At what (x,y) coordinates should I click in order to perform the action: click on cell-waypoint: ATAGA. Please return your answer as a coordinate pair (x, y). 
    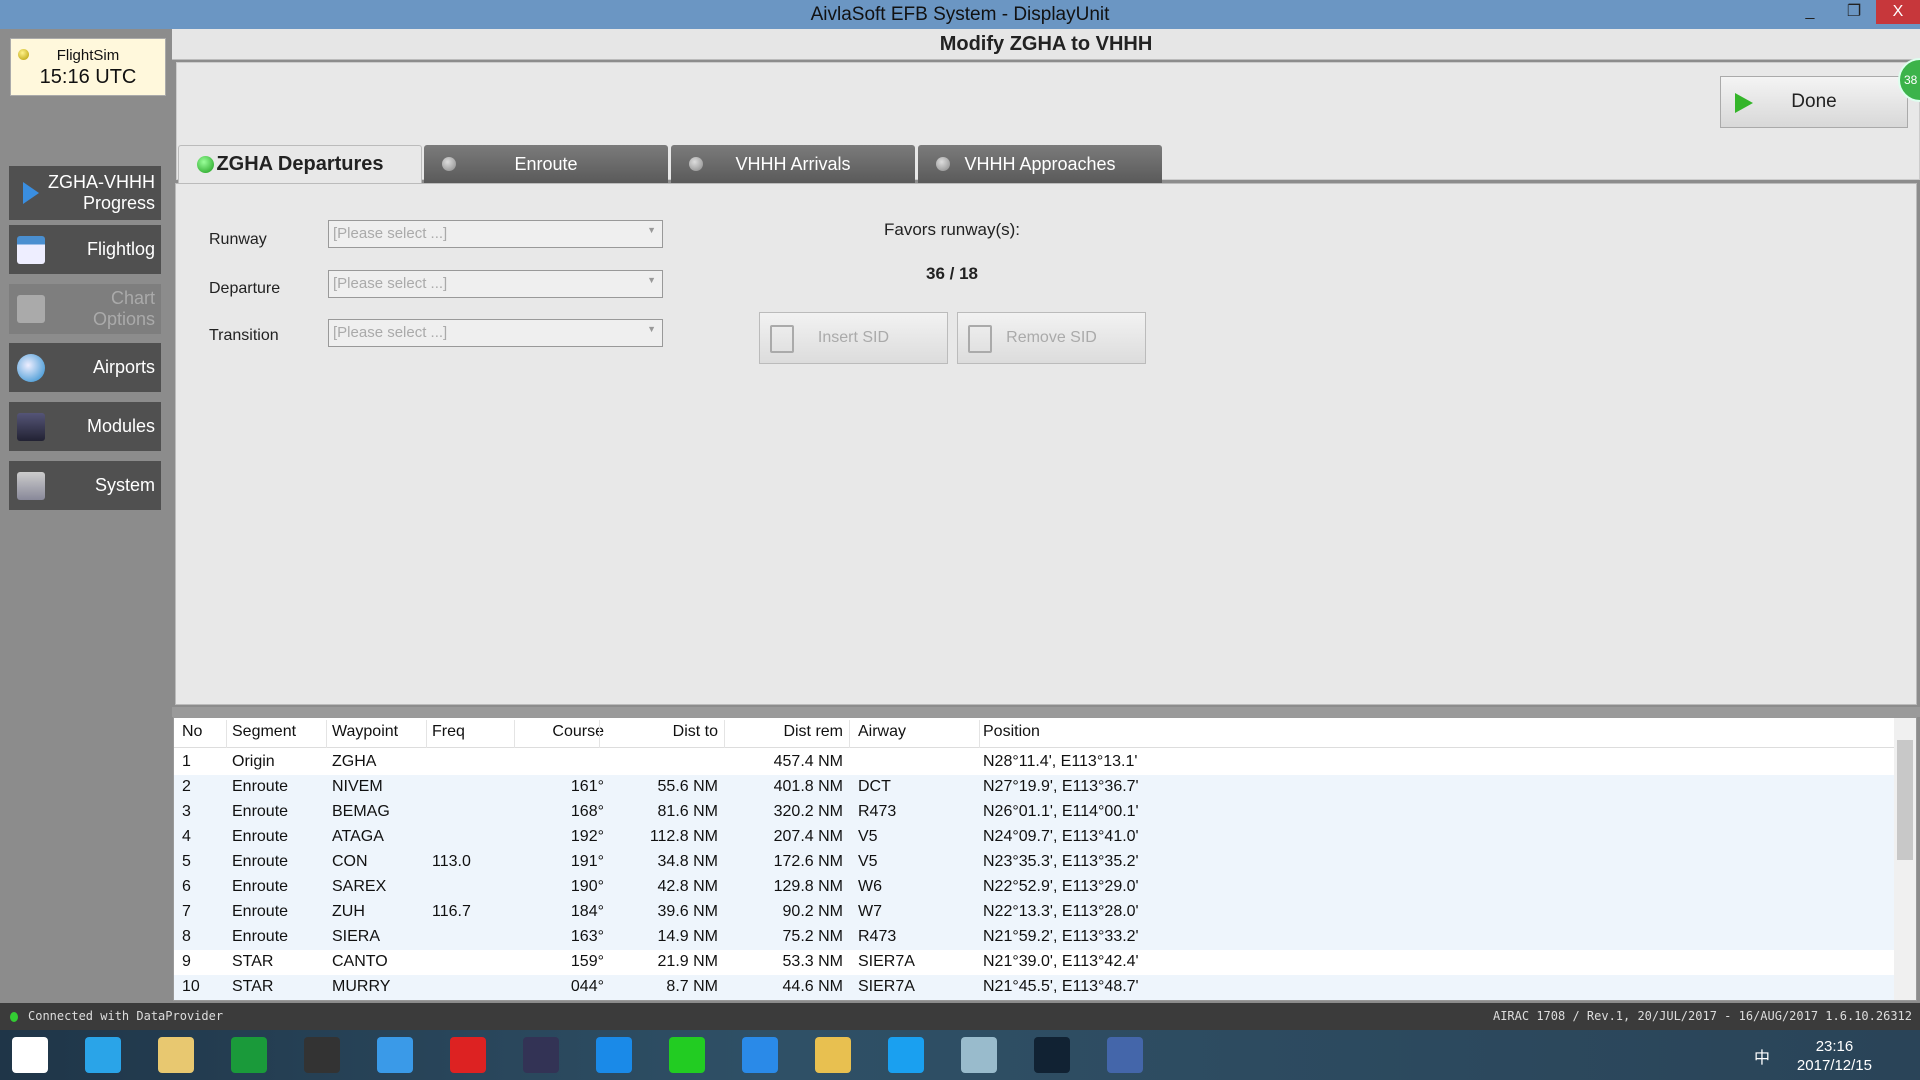
    Looking at the image, I should click on (358, 836).